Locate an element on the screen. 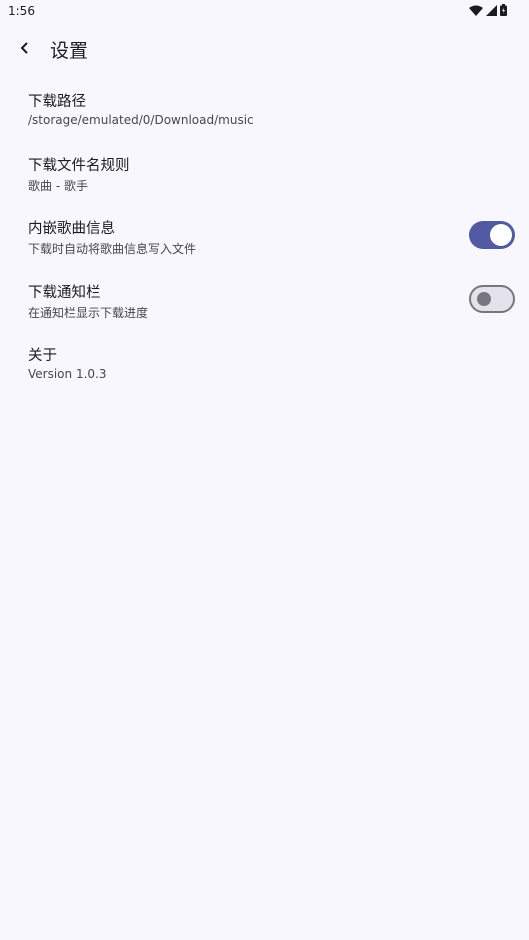 This screenshot has width=529, height=940. battery-icon is located at coordinates (503, 10).